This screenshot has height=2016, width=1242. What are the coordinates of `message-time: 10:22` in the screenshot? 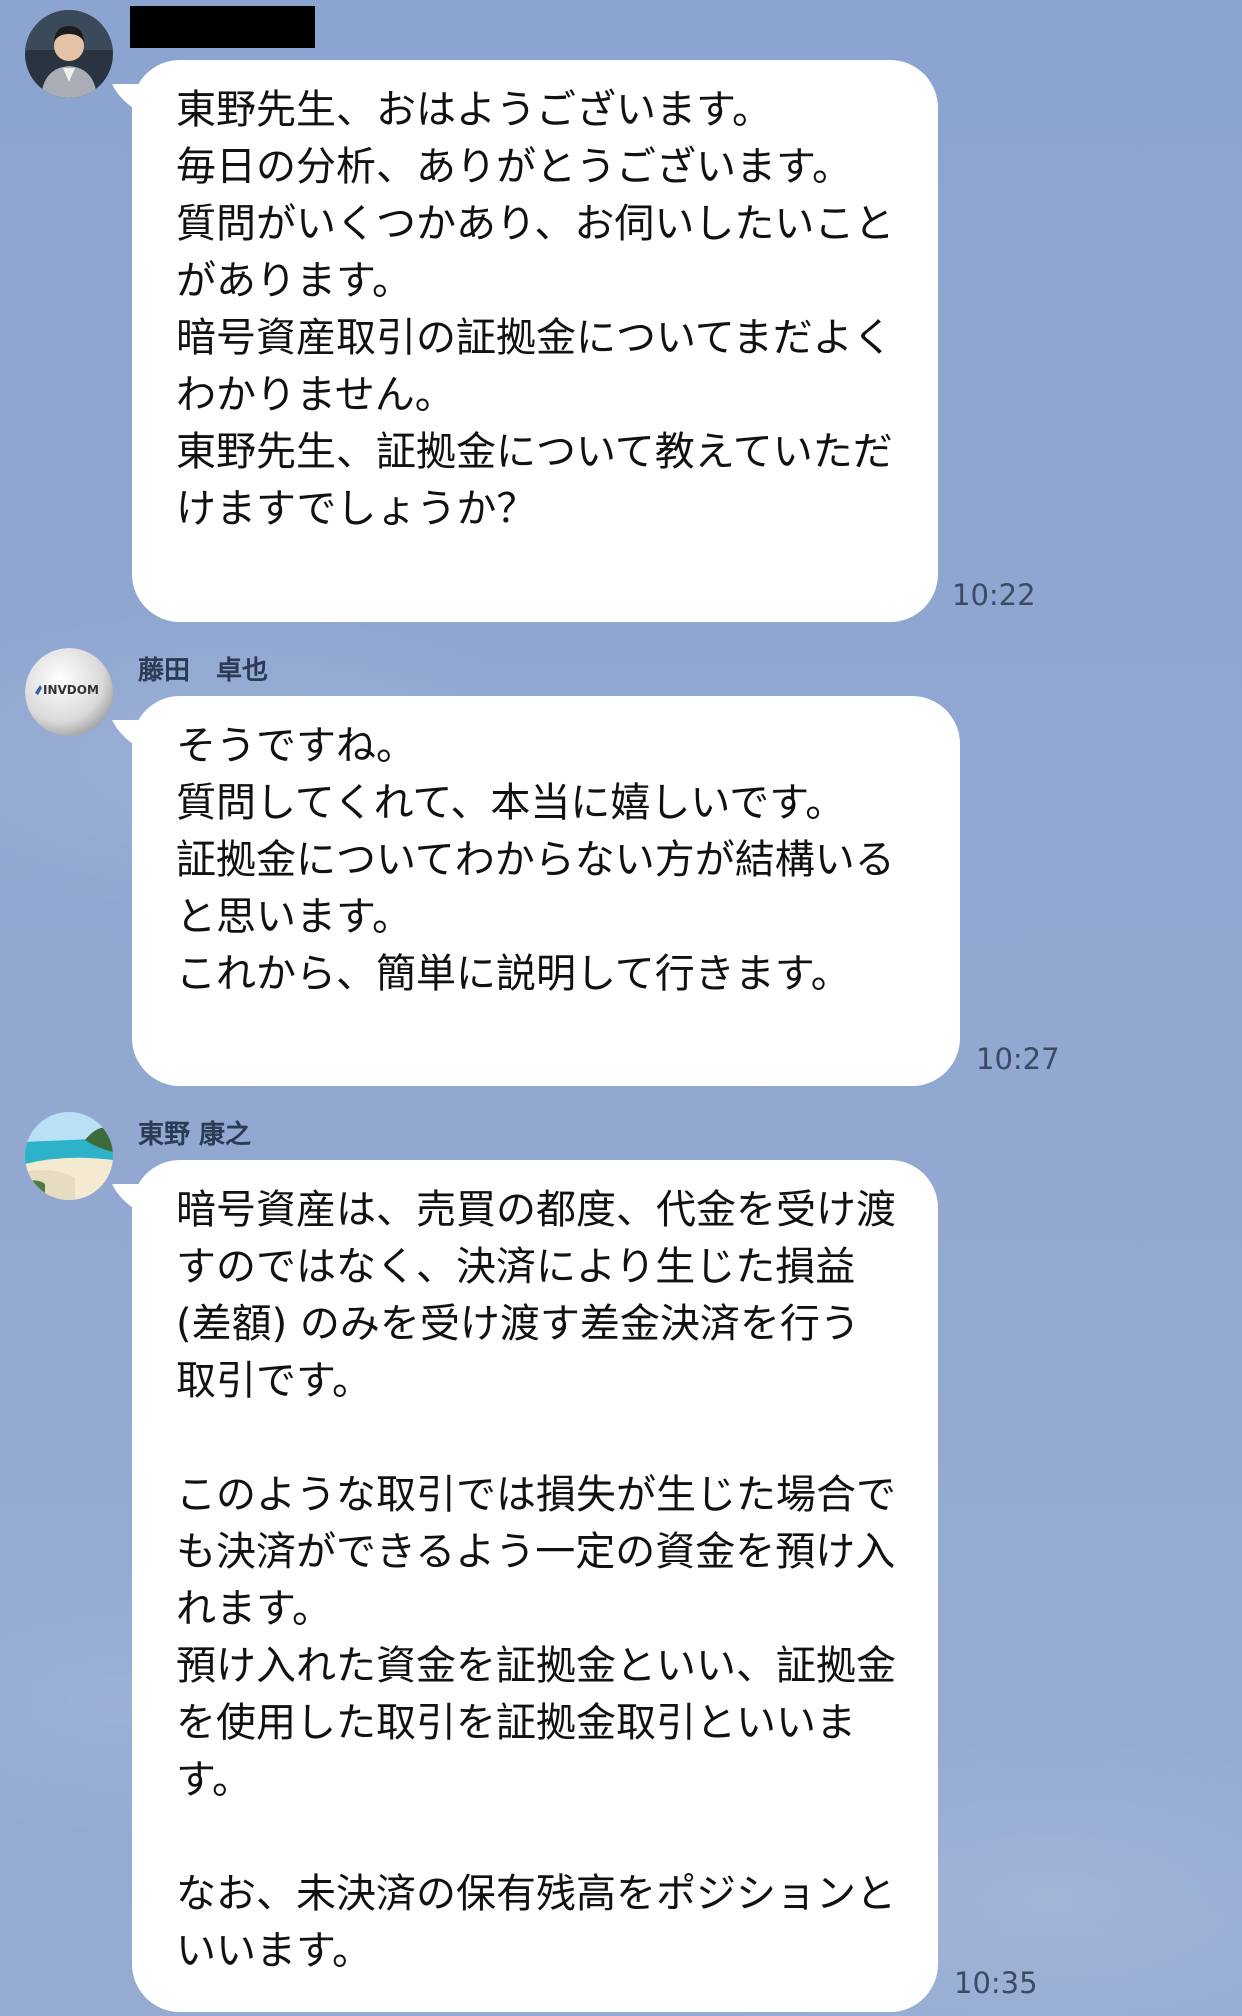 It's located at (994, 595).